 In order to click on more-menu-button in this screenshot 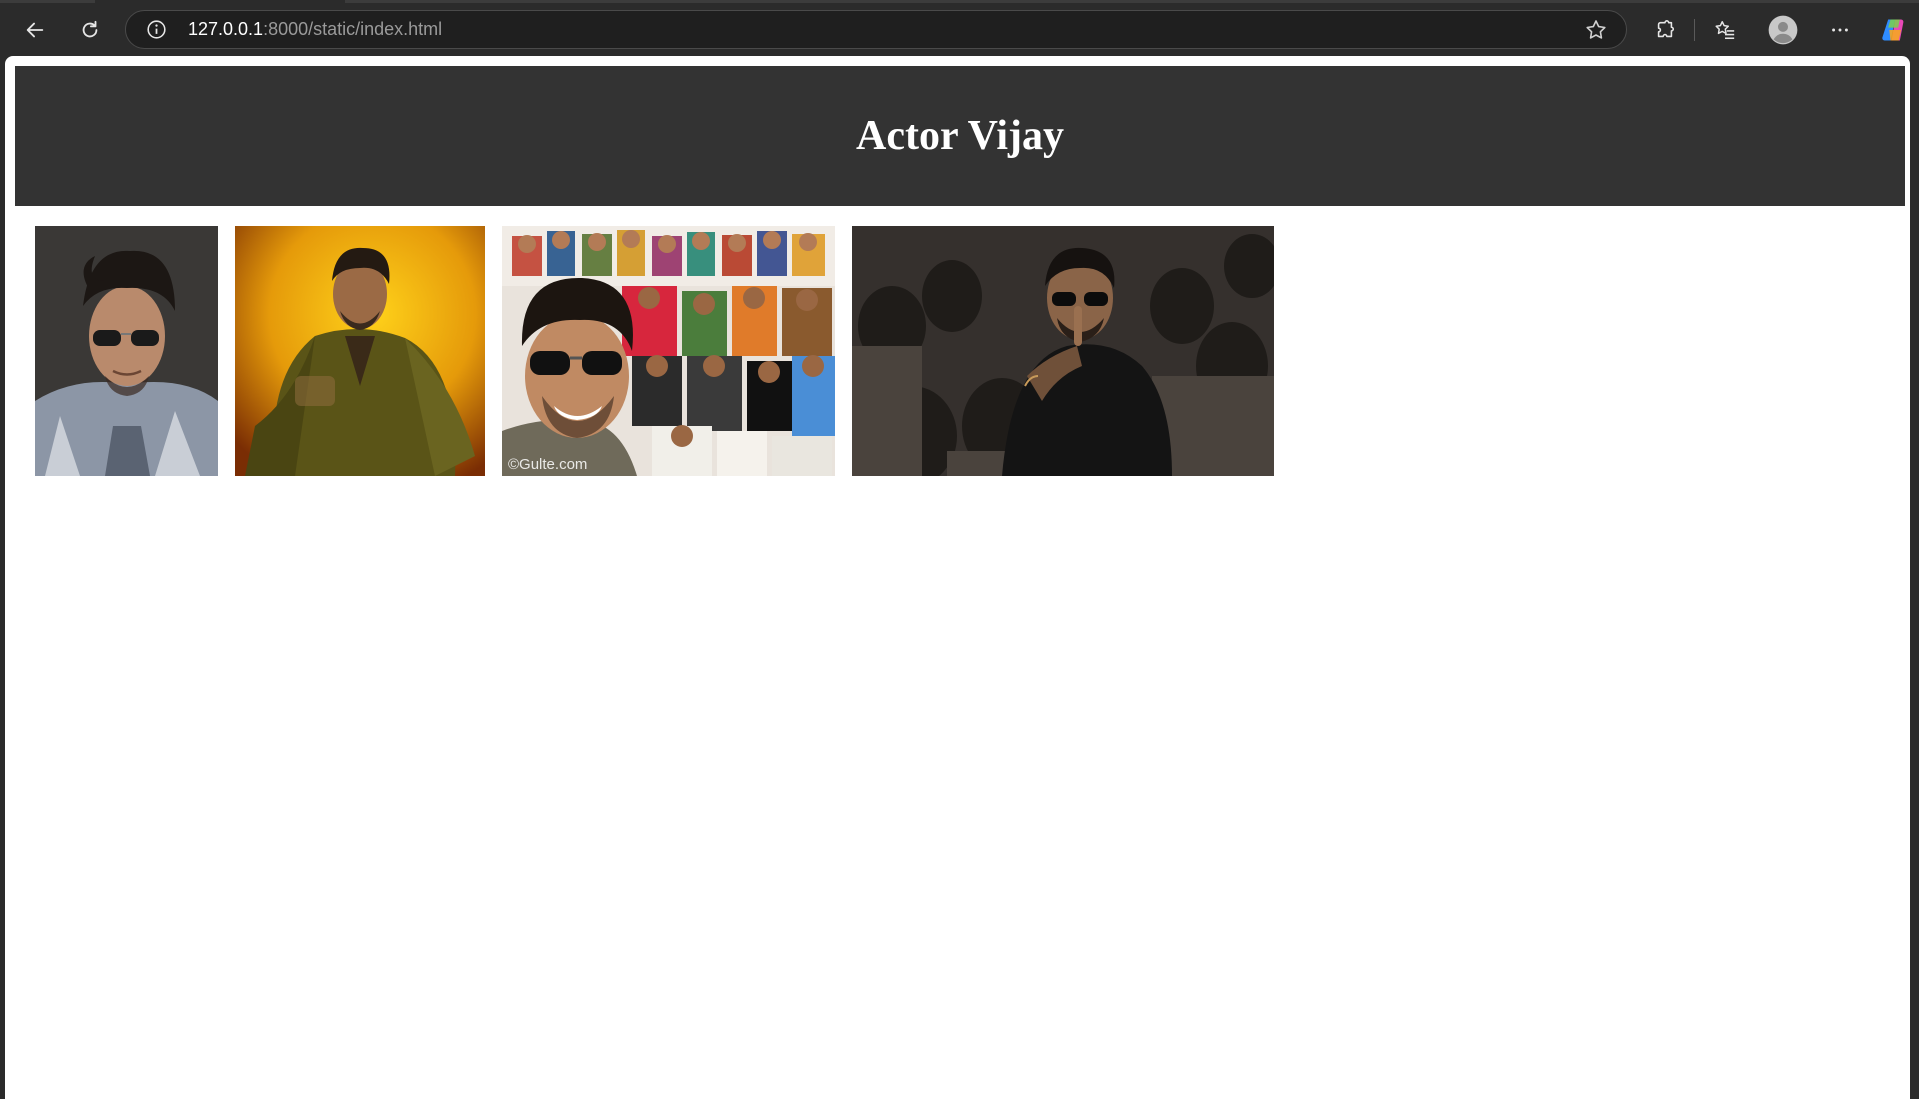, I will do `click(1840, 30)`.